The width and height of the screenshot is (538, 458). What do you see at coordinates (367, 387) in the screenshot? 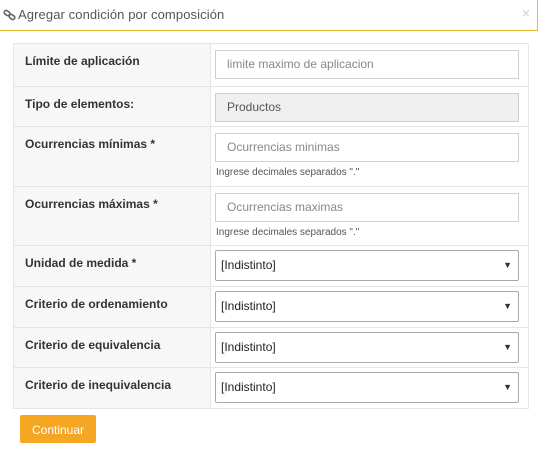
I see `criterio-inequivalencia-select: [Indistinto] ▼` at bounding box center [367, 387].